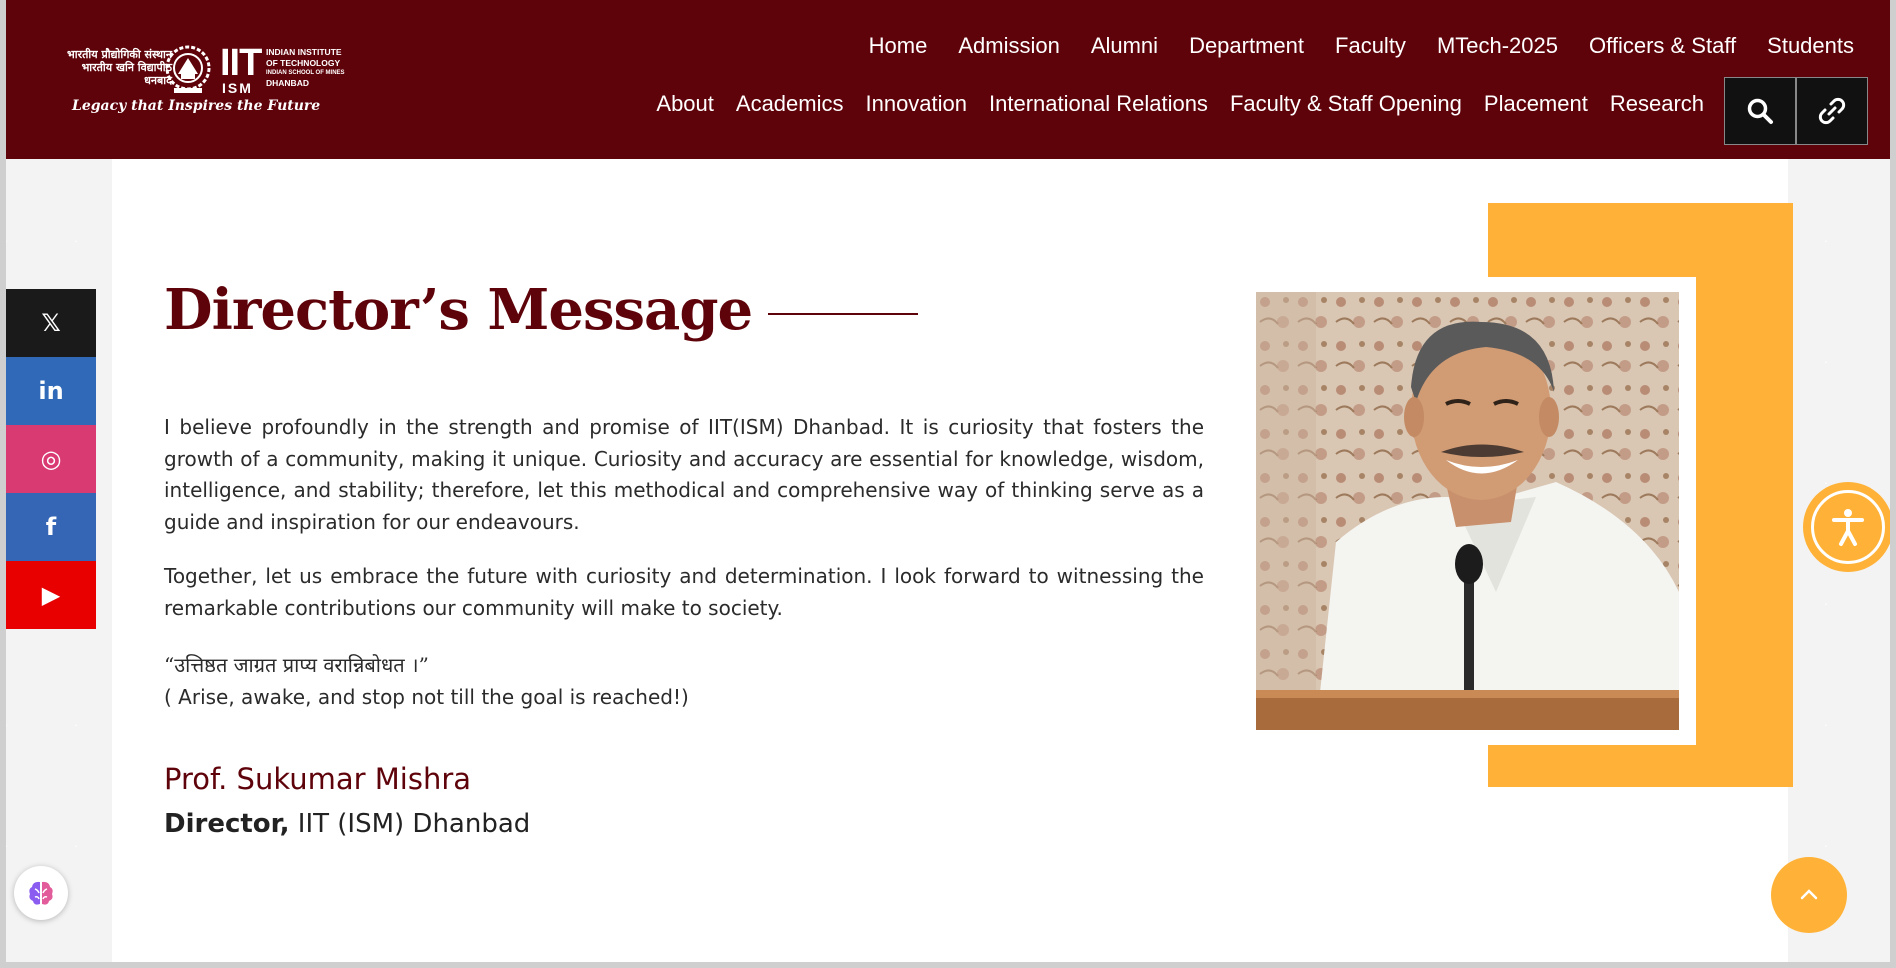 The image size is (1896, 968). Describe the element at coordinates (1124, 46) in the screenshot. I see `nav-alumni: Alumni` at that location.